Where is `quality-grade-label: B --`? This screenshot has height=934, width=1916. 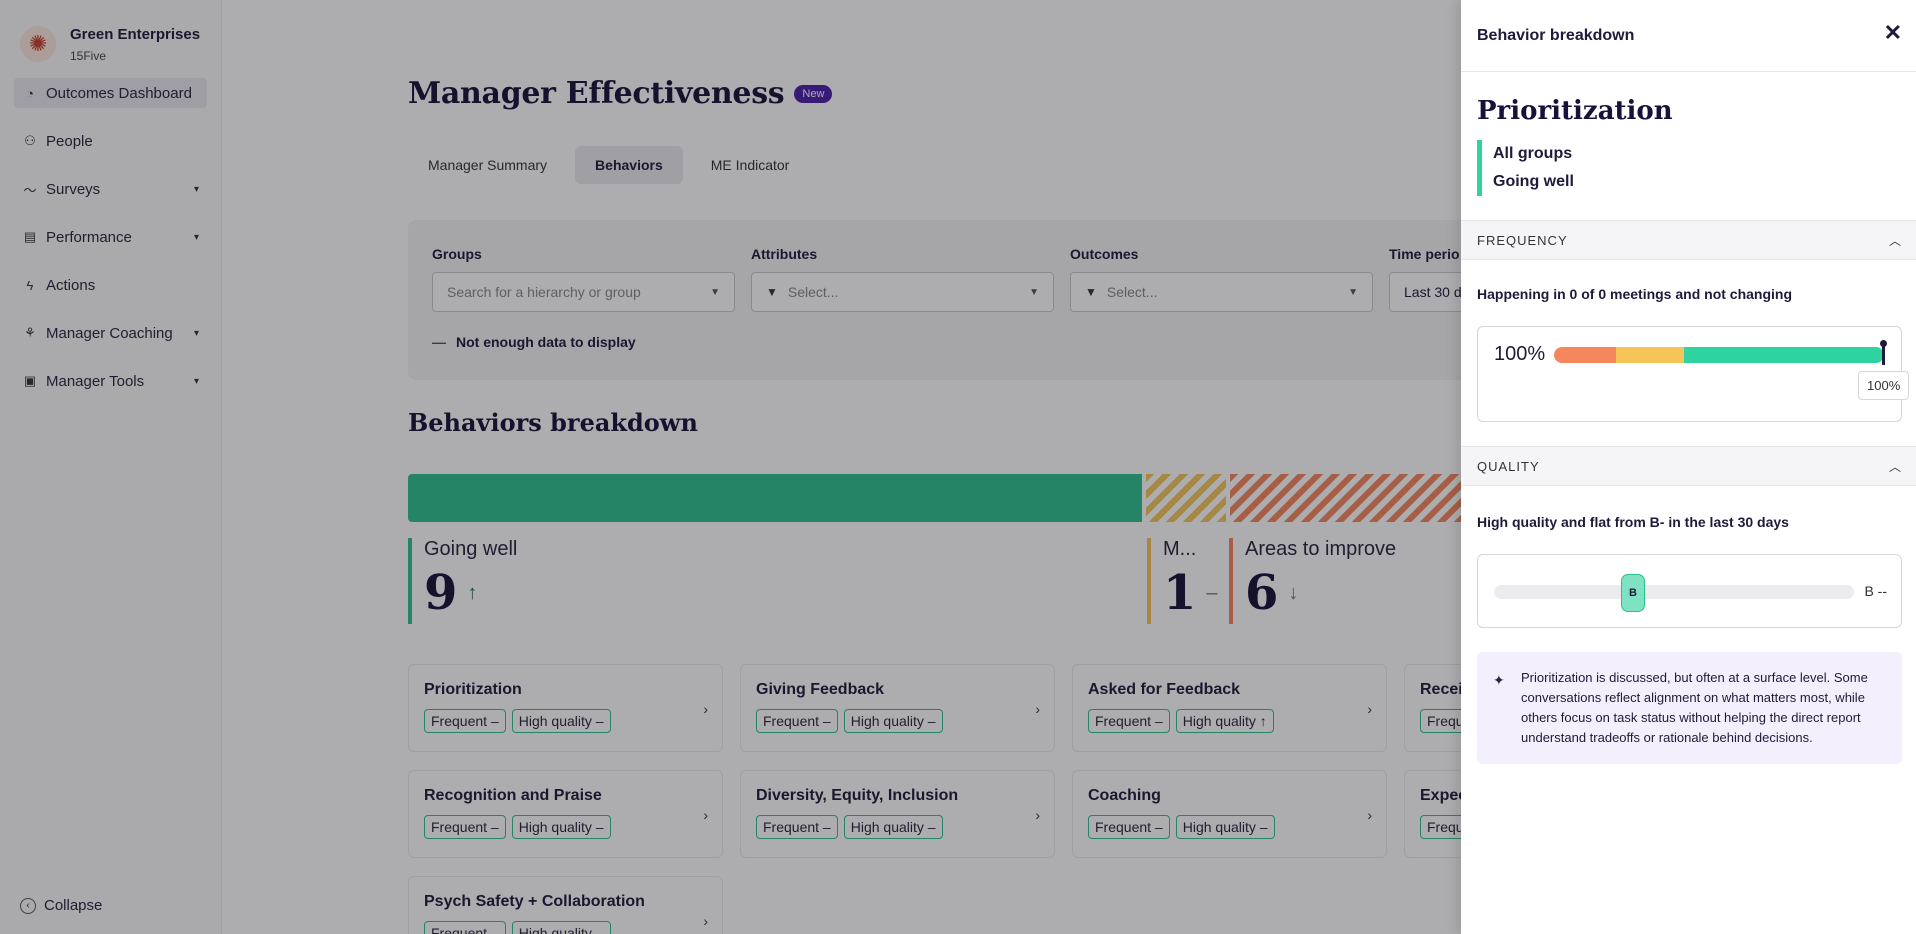 quality-grade-label: B -- is located at coordinates (1875, 591).